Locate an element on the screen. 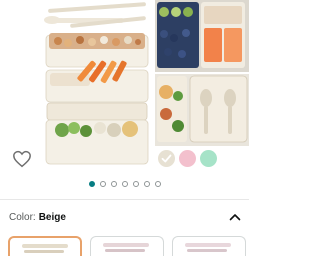 Image resolution: width=320 pixels, height=256 pixels. checkmark-icon is located at coordinates (166, 158).